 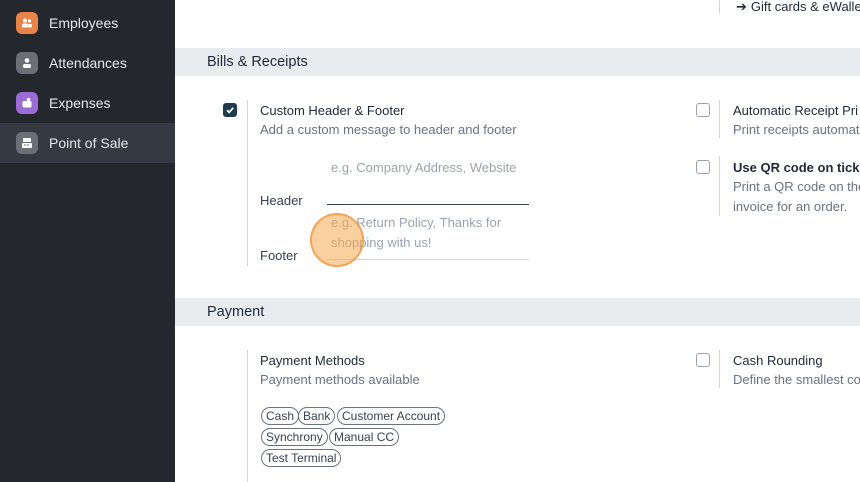 I want to click on expenses-icon, so click(x=27, y=103).